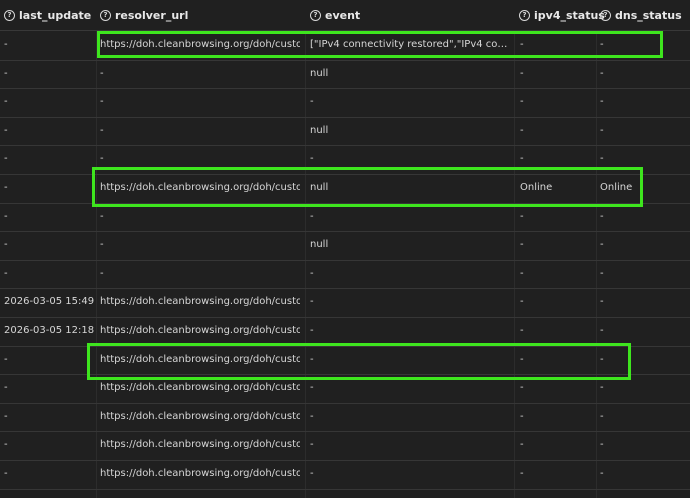 Image resolution: width=690 pixels, height=498 pixels. Describe the element at coordinates (562, 15) in the screenshot. I see `column-header-ipv4-status: ? ipv4_status` at that location.